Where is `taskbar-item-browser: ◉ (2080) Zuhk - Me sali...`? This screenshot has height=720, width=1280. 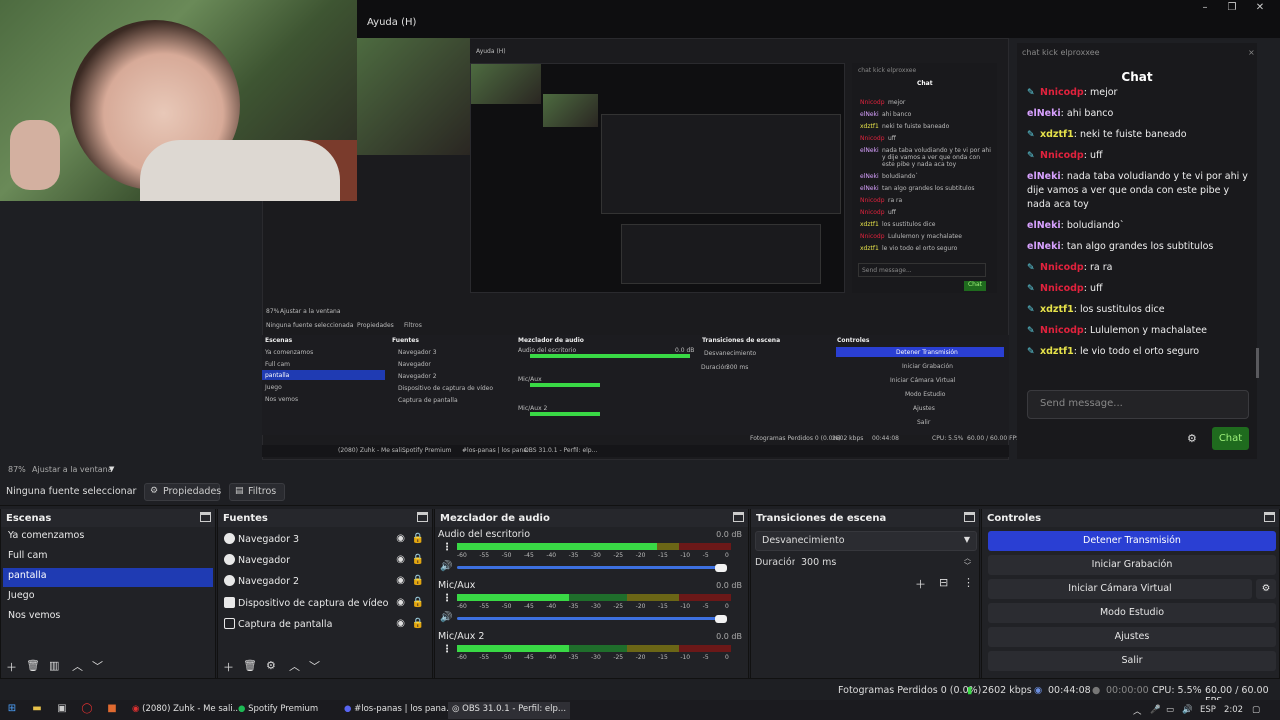
taskbar-item-browser: ◉ (2080) Zuhk - Me sali... is located at coordinates (186, 710).